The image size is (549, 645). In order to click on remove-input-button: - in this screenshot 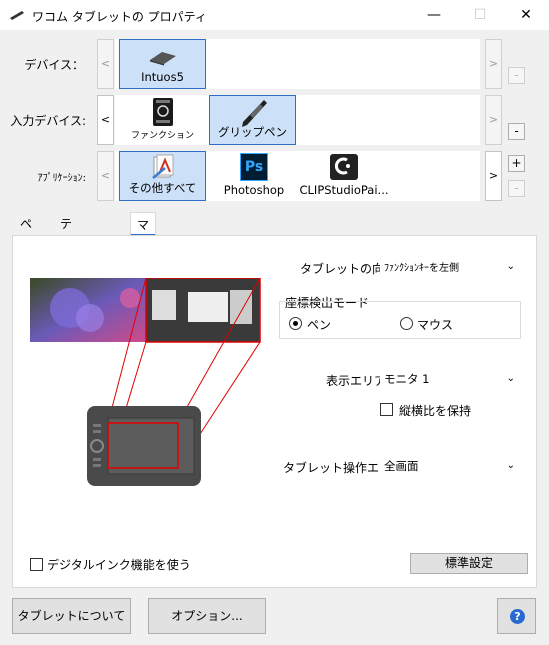, I will do `click(516, 131)`.